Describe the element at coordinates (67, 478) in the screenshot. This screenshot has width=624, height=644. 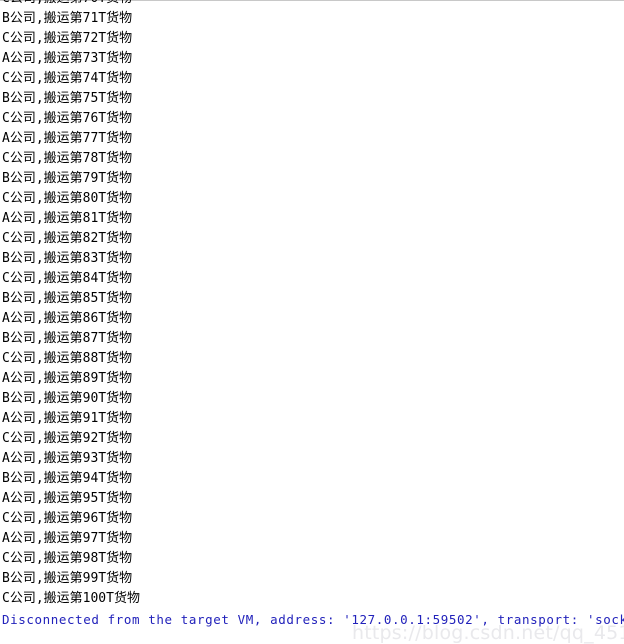
I see `console-log-line: B公司,搬运第94T货物` at that location.